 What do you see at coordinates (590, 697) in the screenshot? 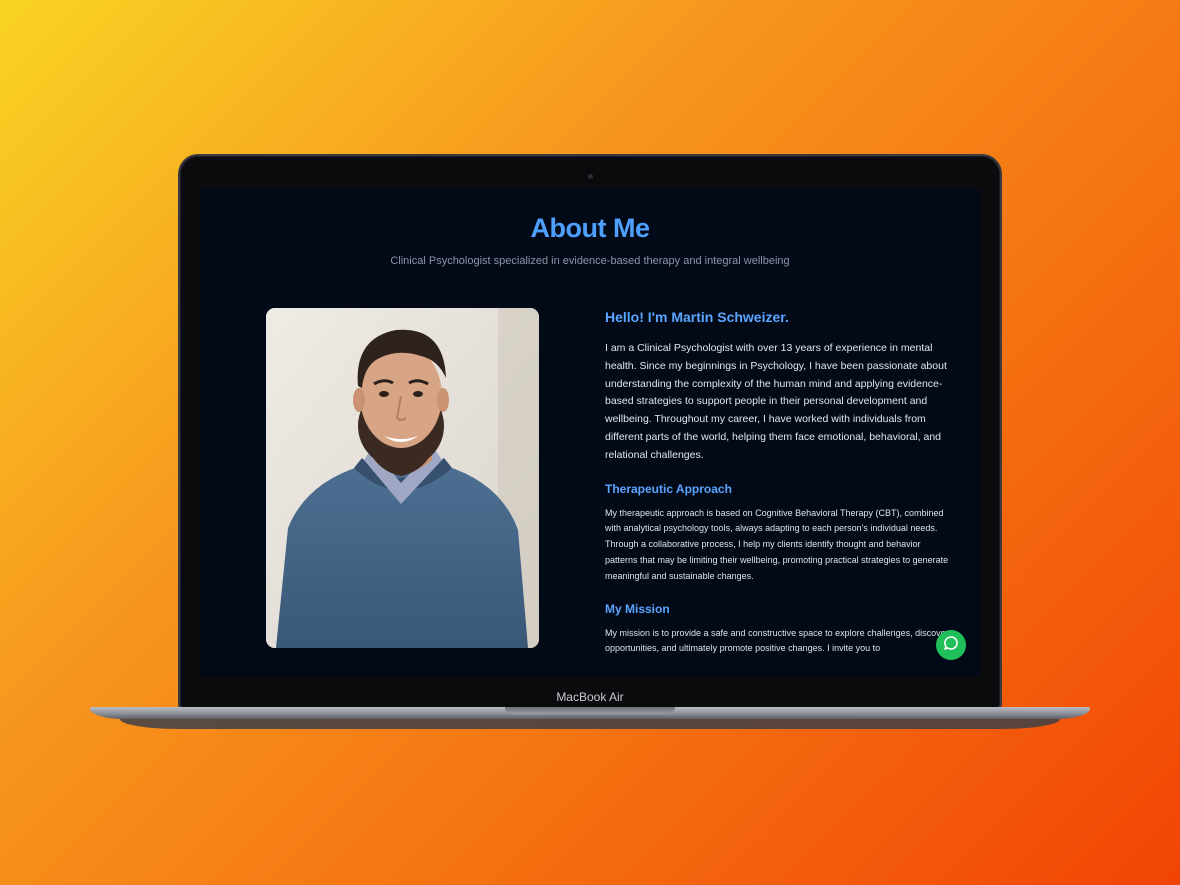
I see `device-label: MacBook Air` at bounding box center [590, 697].